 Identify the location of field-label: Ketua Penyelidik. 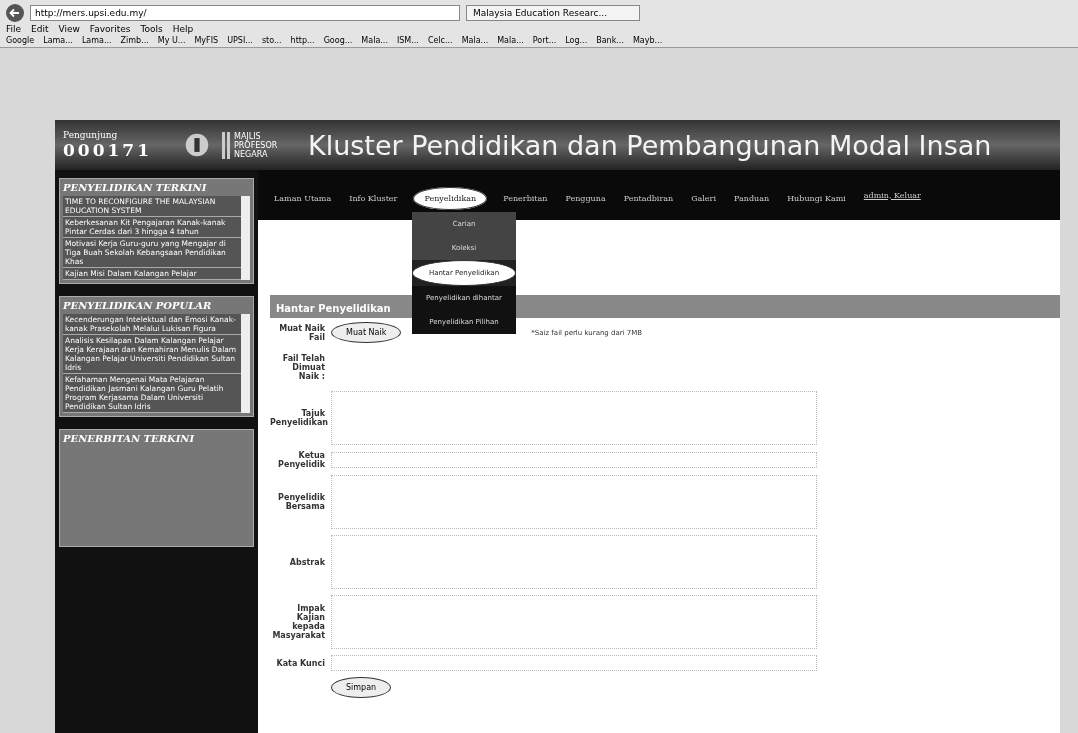
(301, 460).